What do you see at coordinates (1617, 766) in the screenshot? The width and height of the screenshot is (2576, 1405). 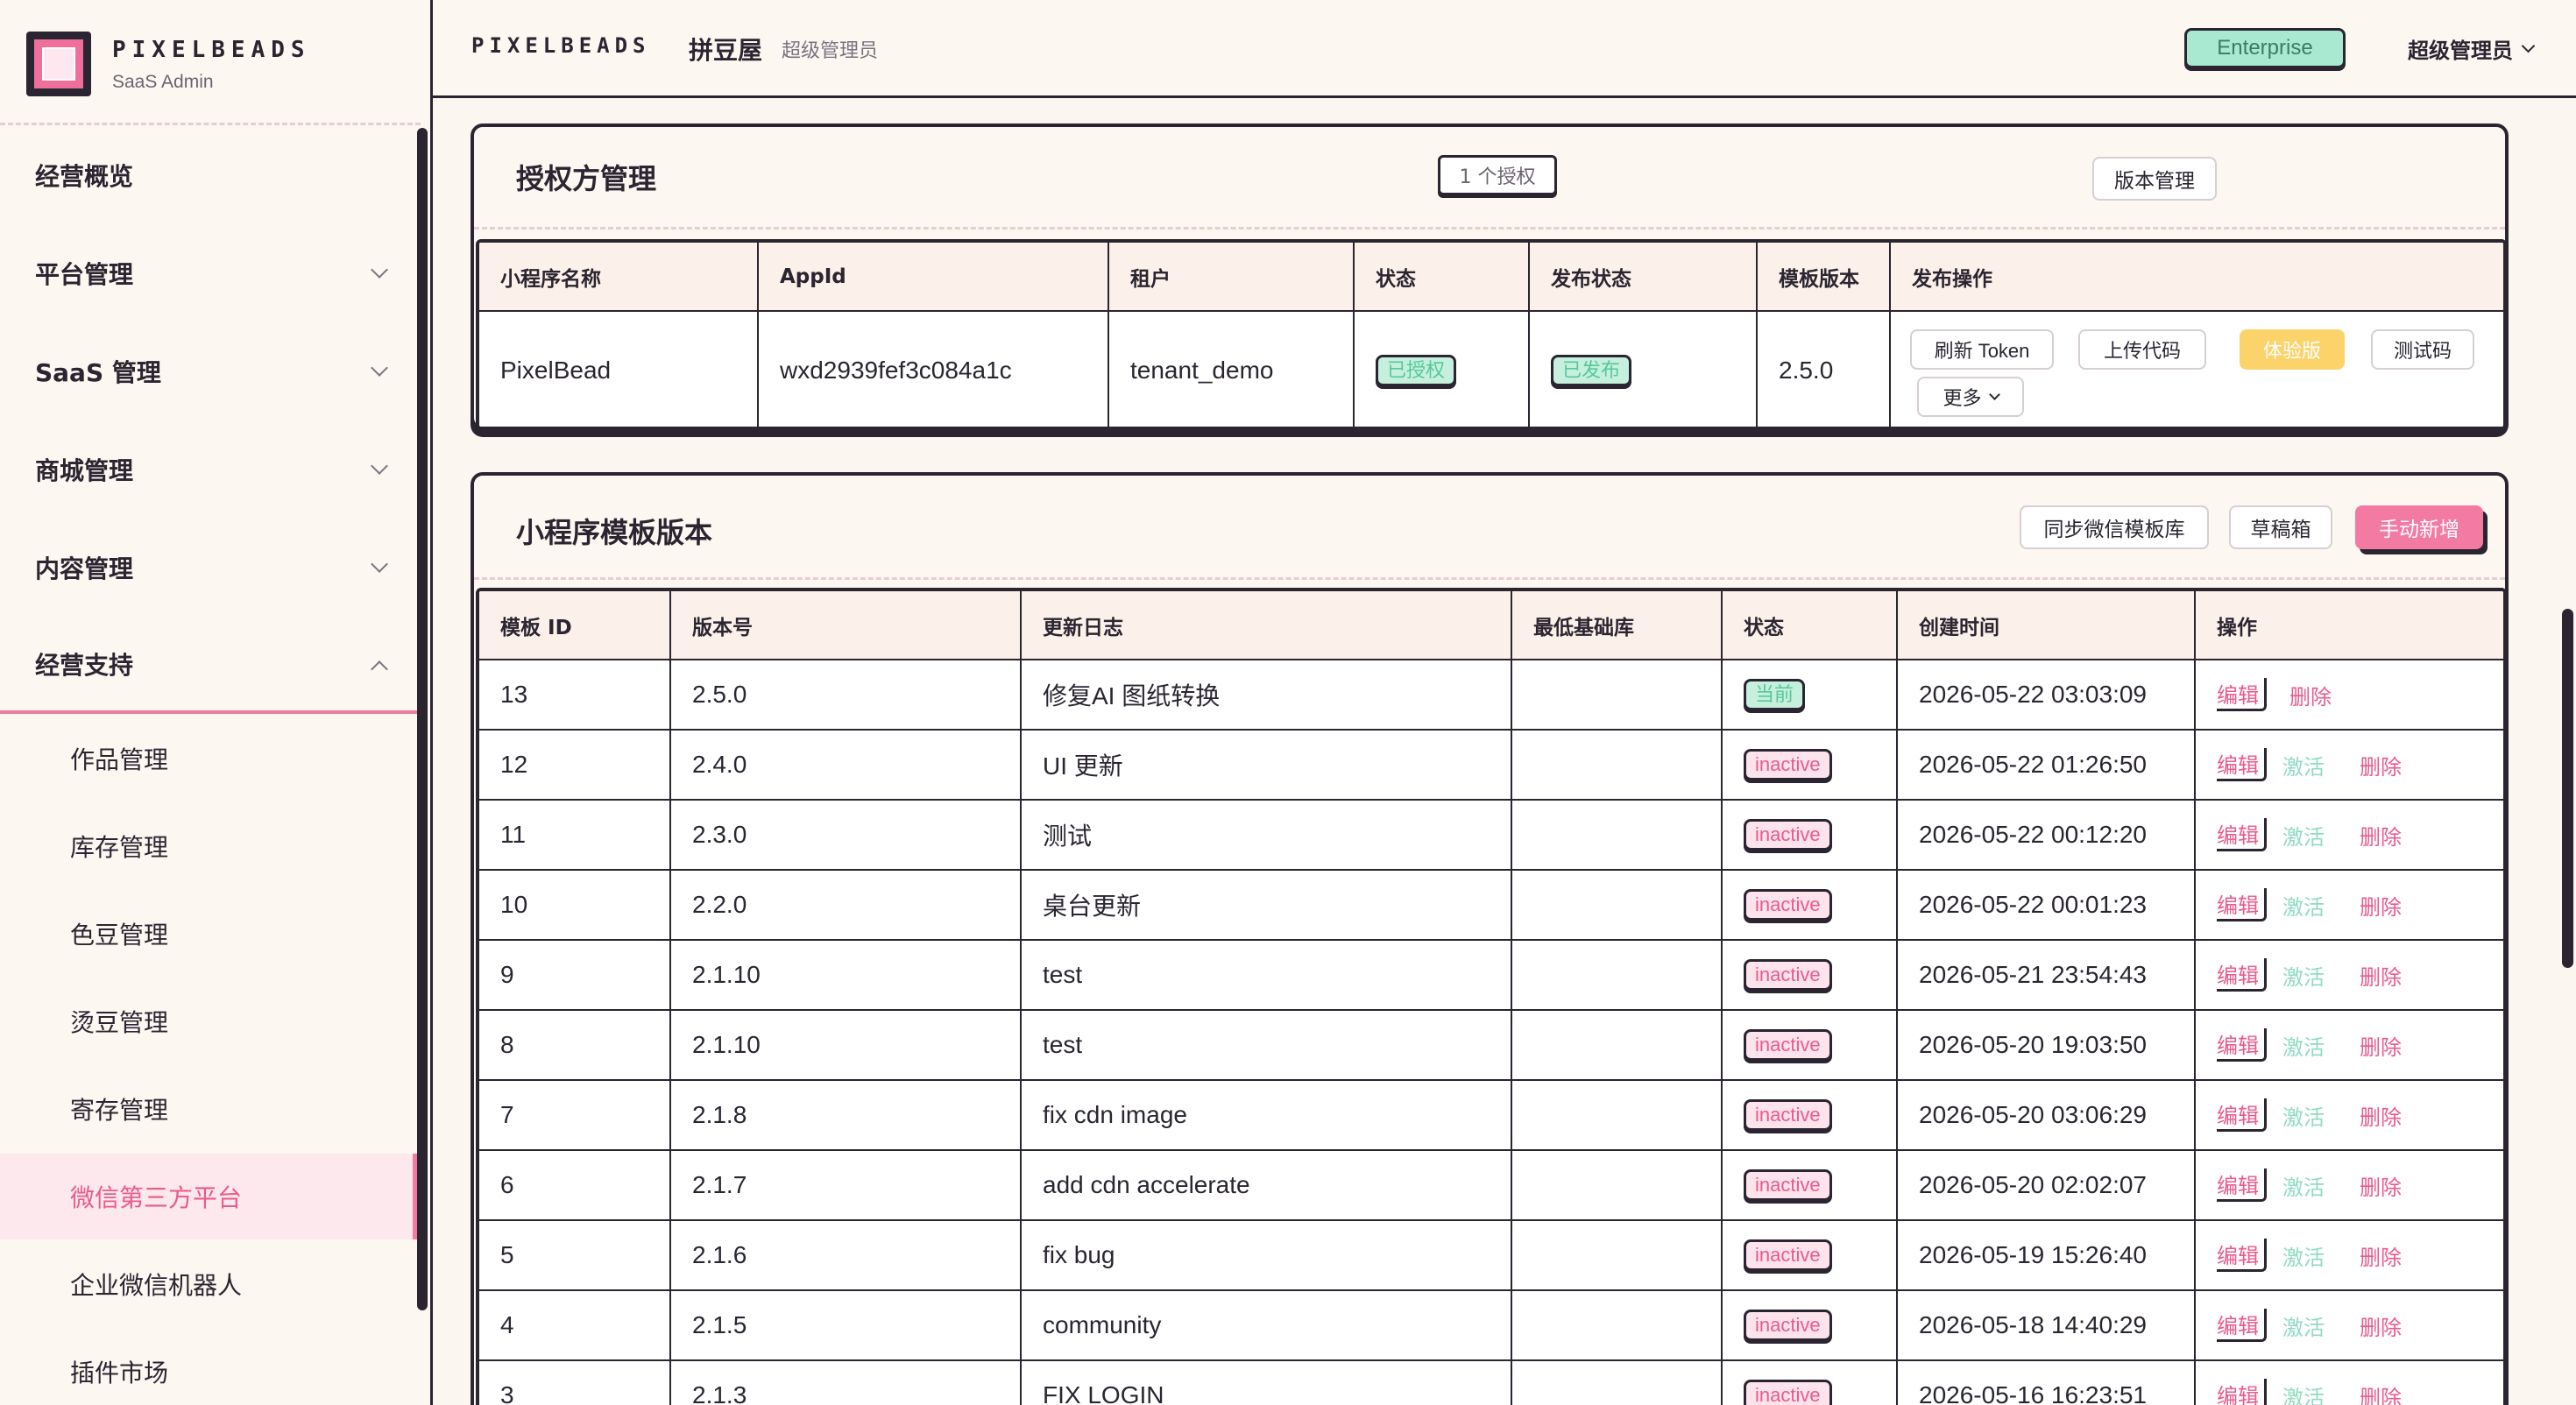 I see `min-base-library` at bounding box center [1617, 766].